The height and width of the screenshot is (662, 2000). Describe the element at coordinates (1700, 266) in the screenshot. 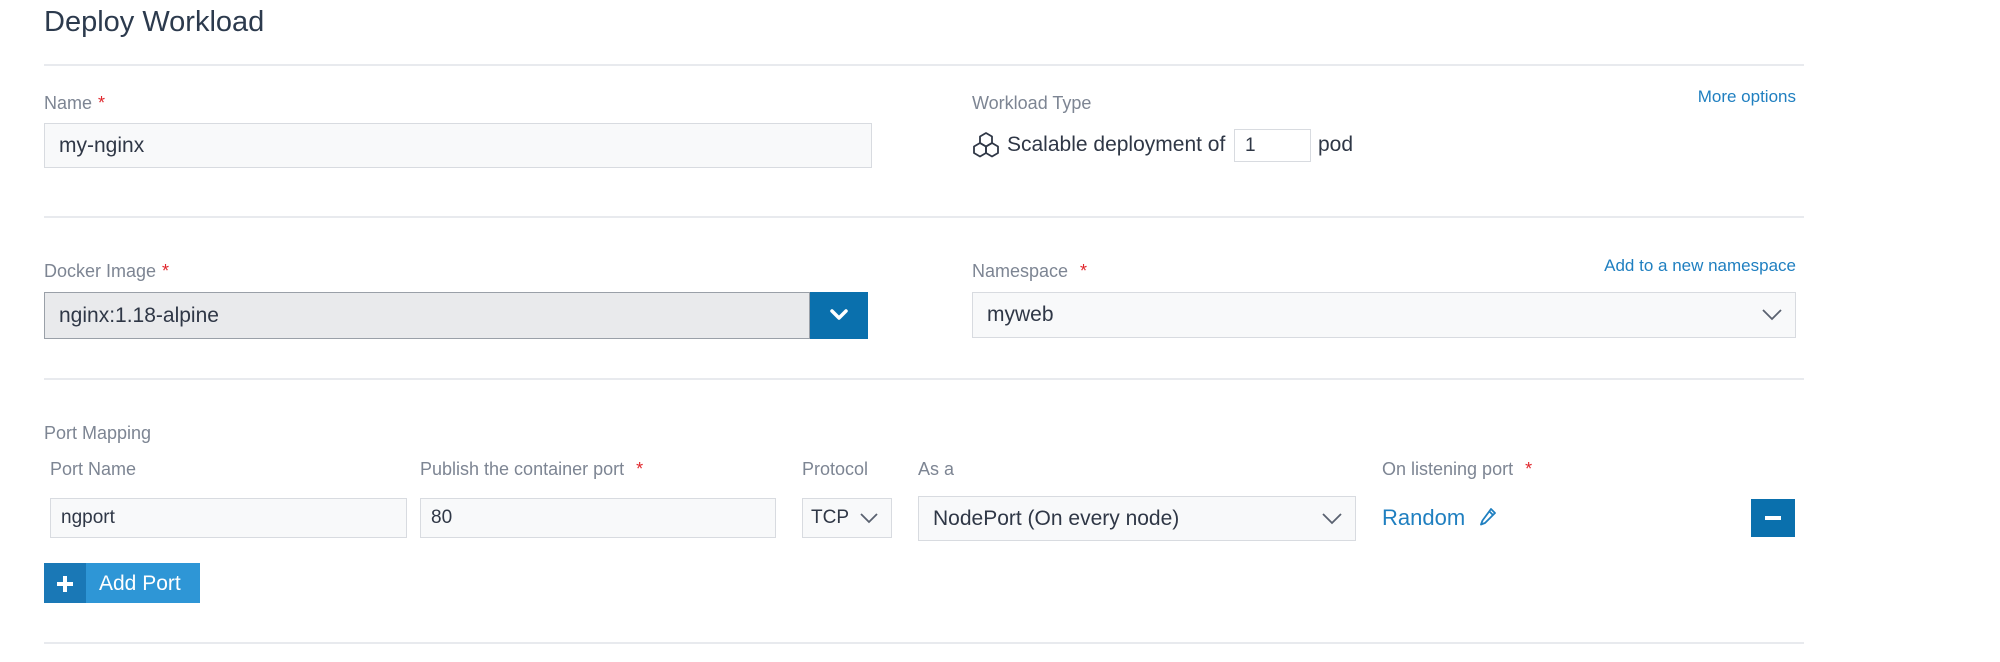

I see `add-namespace-link: Add to a new namespace` at that location.